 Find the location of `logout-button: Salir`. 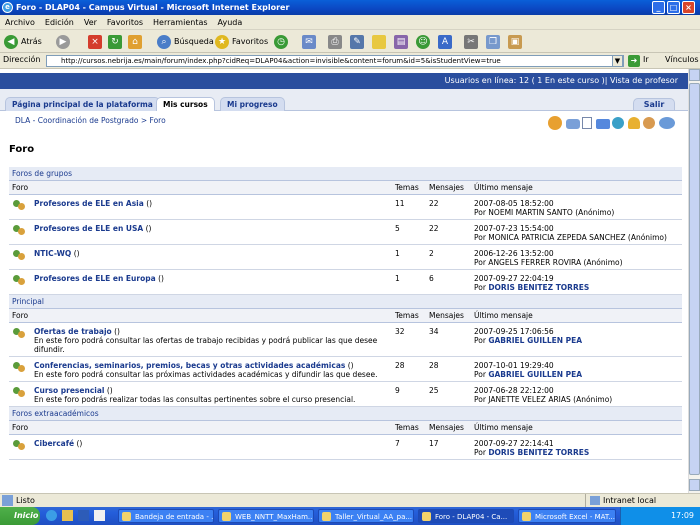

logout-button: Salir is located at coordinates (654, 104).